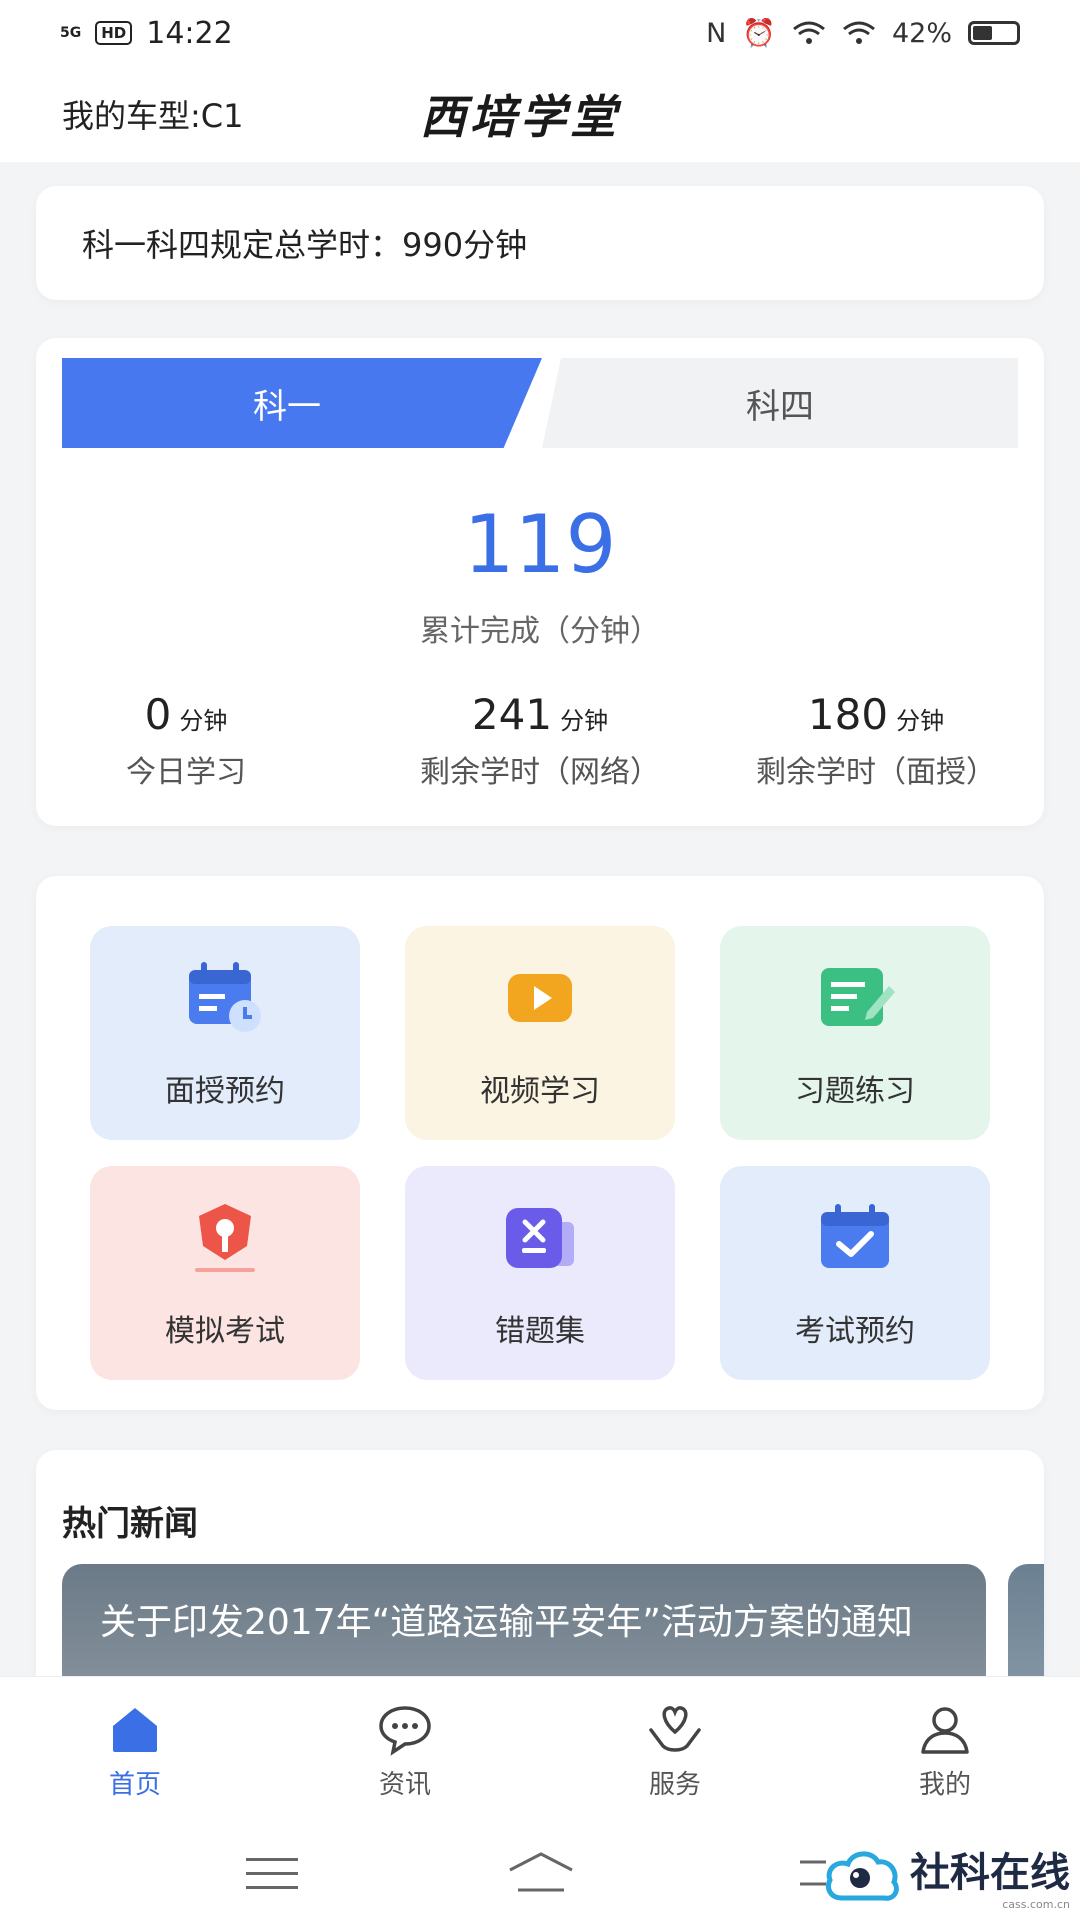 This screenshot has height=1920, width=1080. I want to click on watermark-text: 社科在线, so click(990, 1872).